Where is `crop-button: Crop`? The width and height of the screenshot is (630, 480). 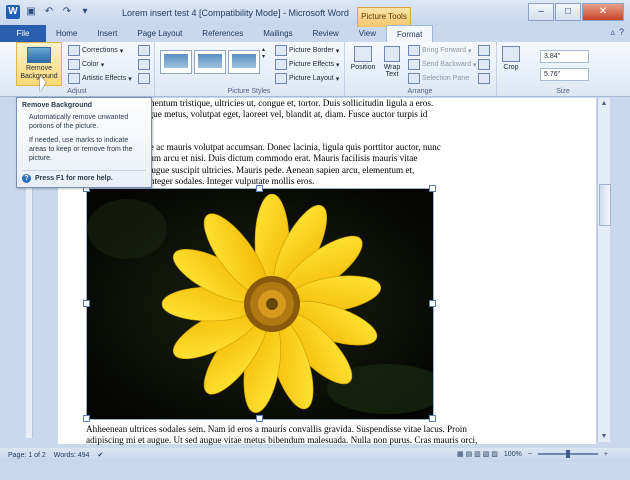
crop-button: Crop is located at coordinates (511, 58).